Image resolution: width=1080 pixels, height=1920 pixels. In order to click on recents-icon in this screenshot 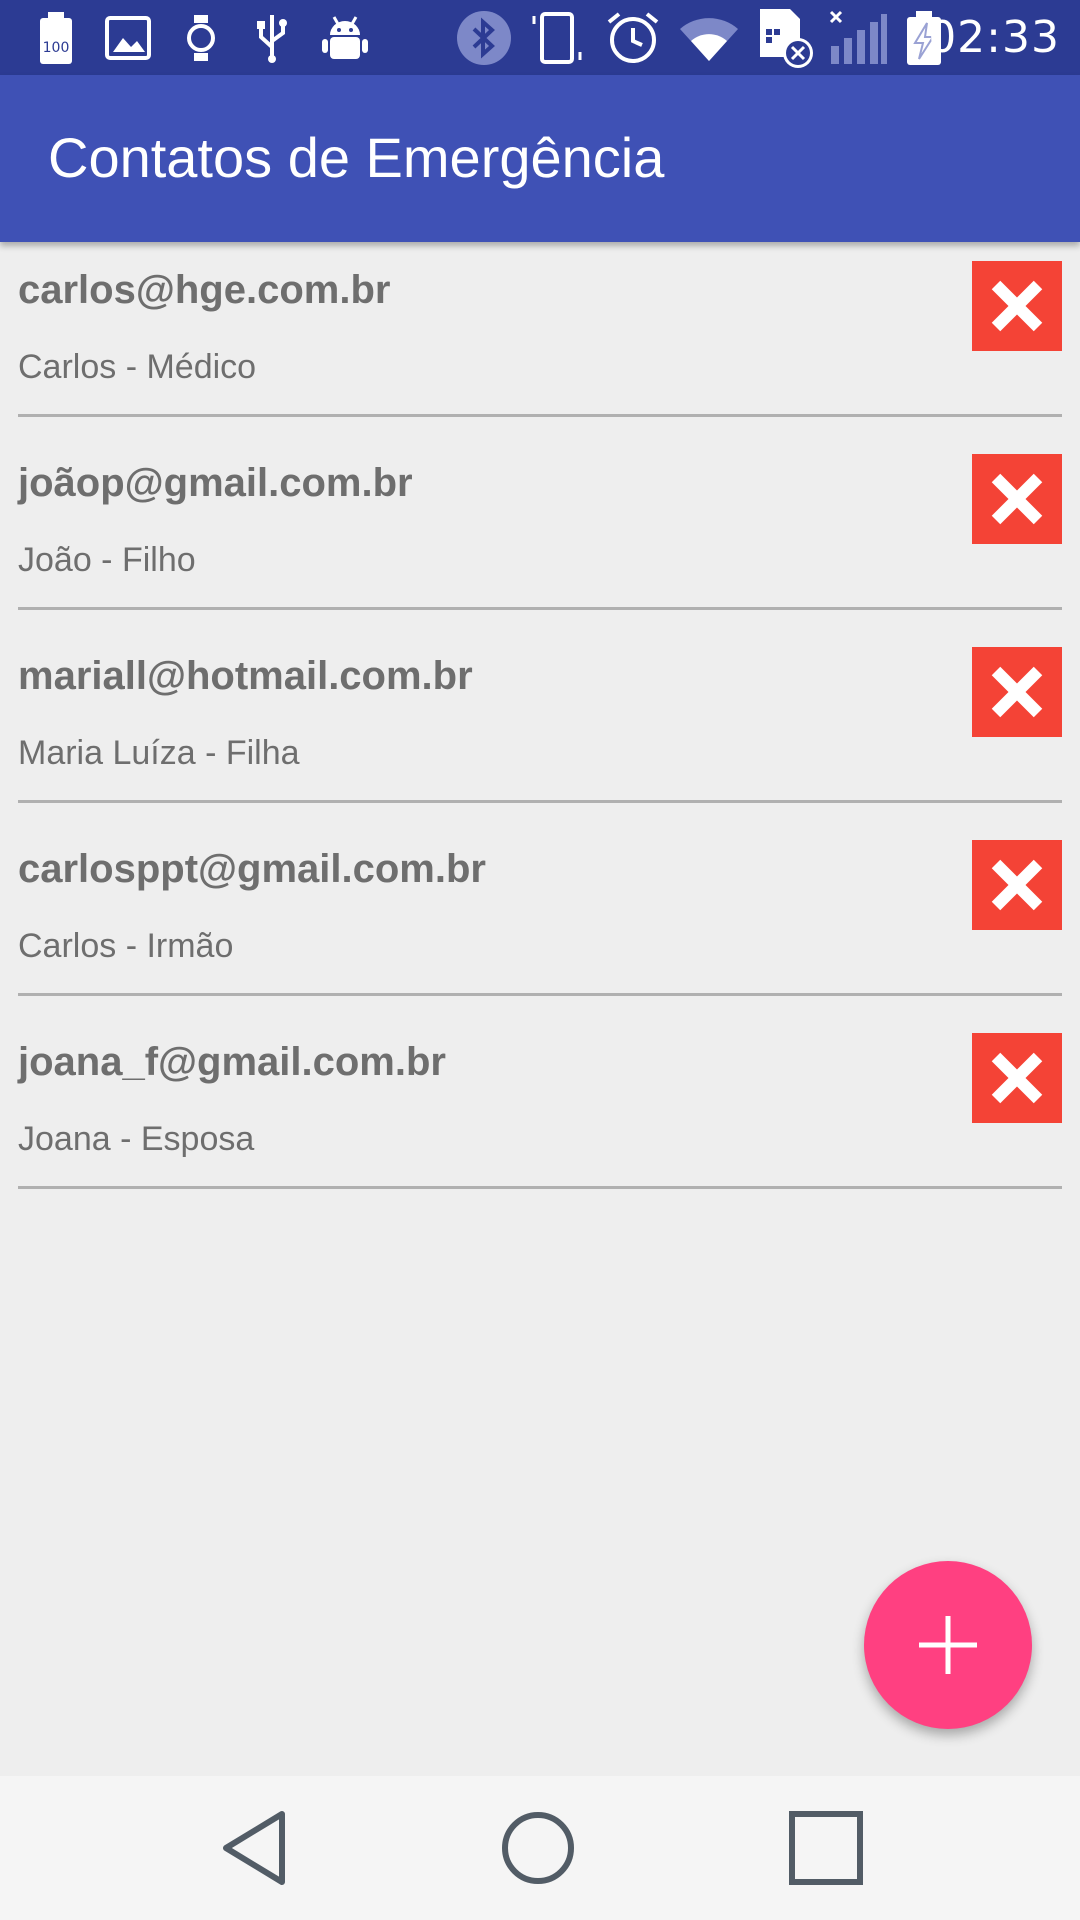, I will do `click(826, 1848)`.